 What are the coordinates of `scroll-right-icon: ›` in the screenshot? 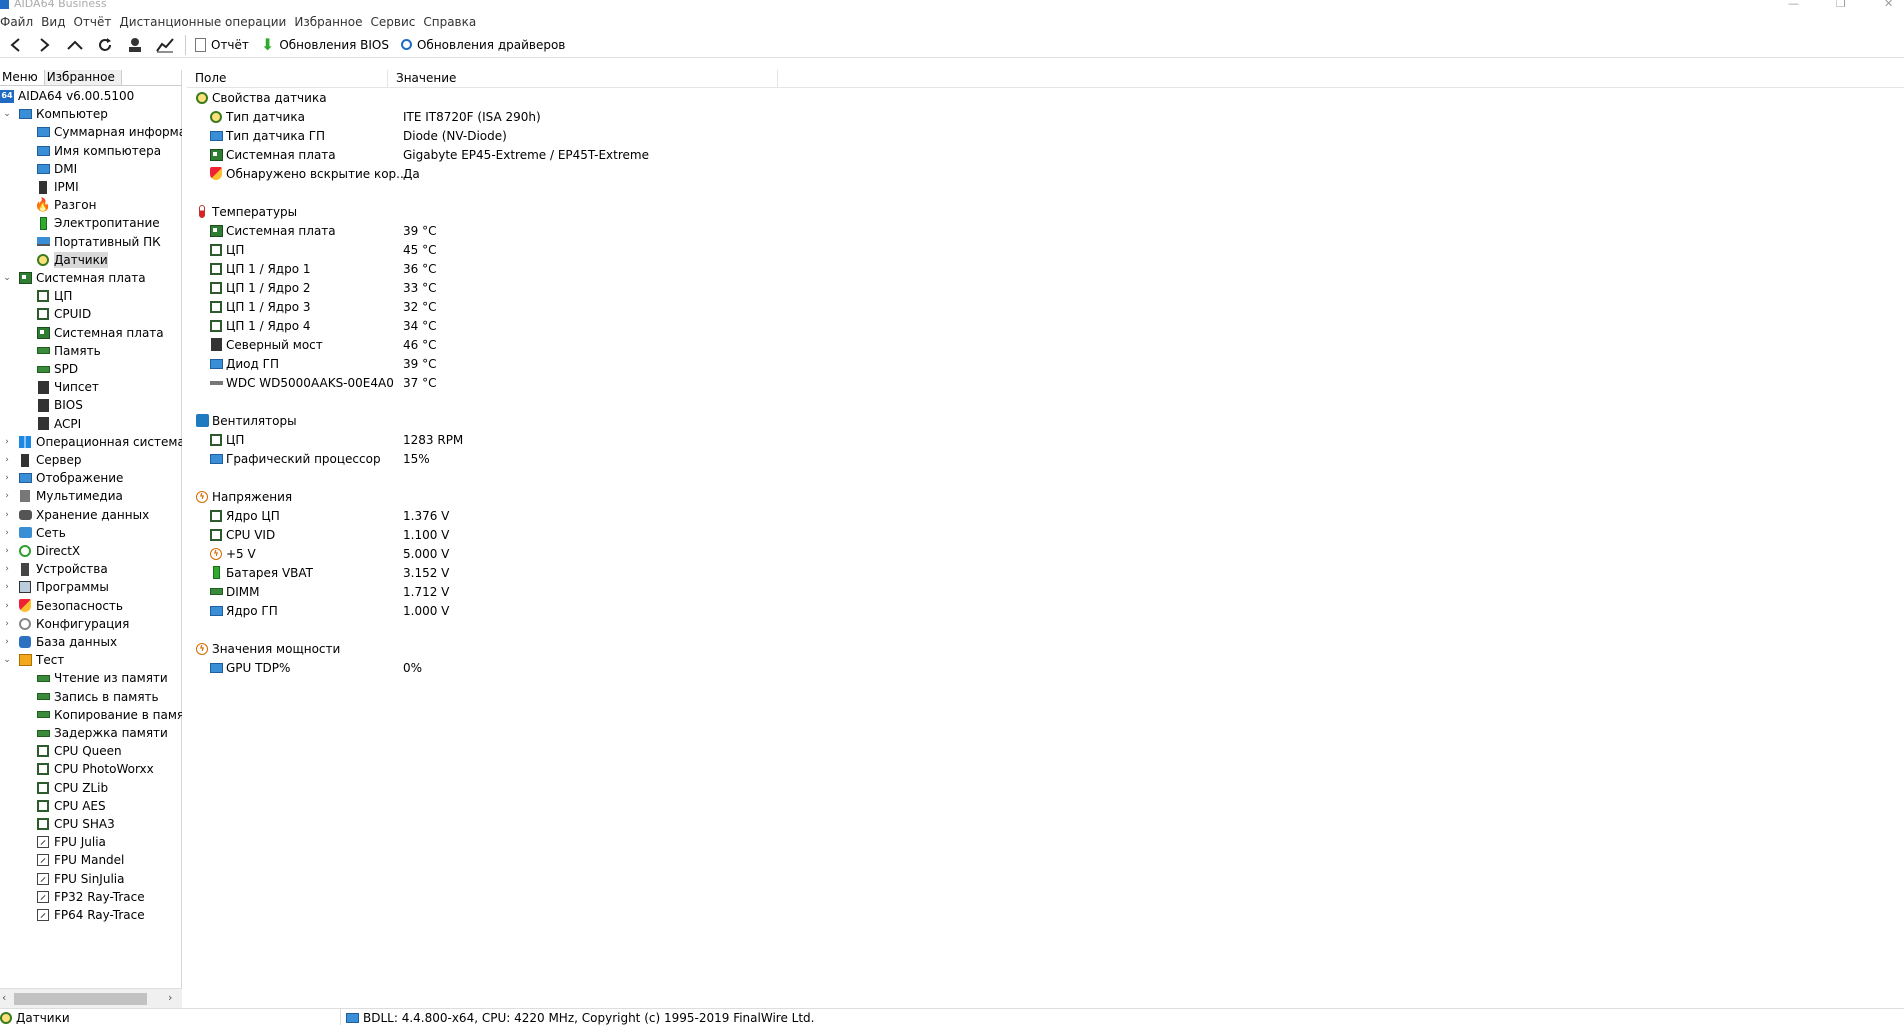 It's located at (170, 997).